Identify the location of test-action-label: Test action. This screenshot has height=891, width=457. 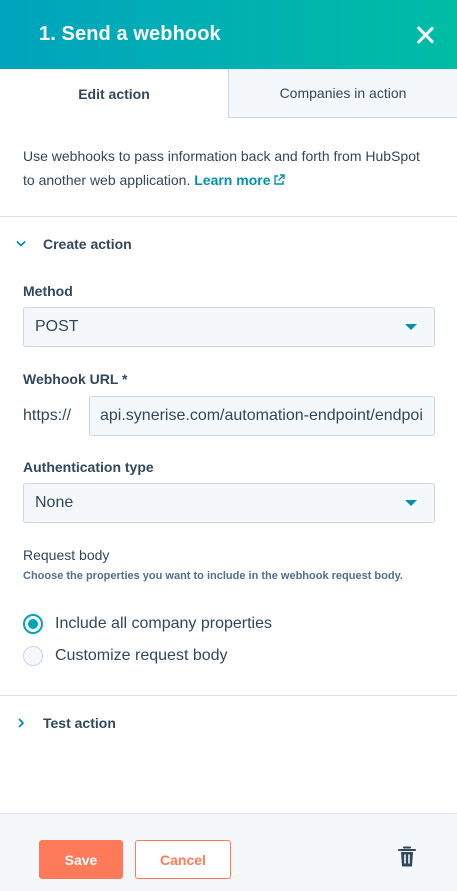
(79, 723).